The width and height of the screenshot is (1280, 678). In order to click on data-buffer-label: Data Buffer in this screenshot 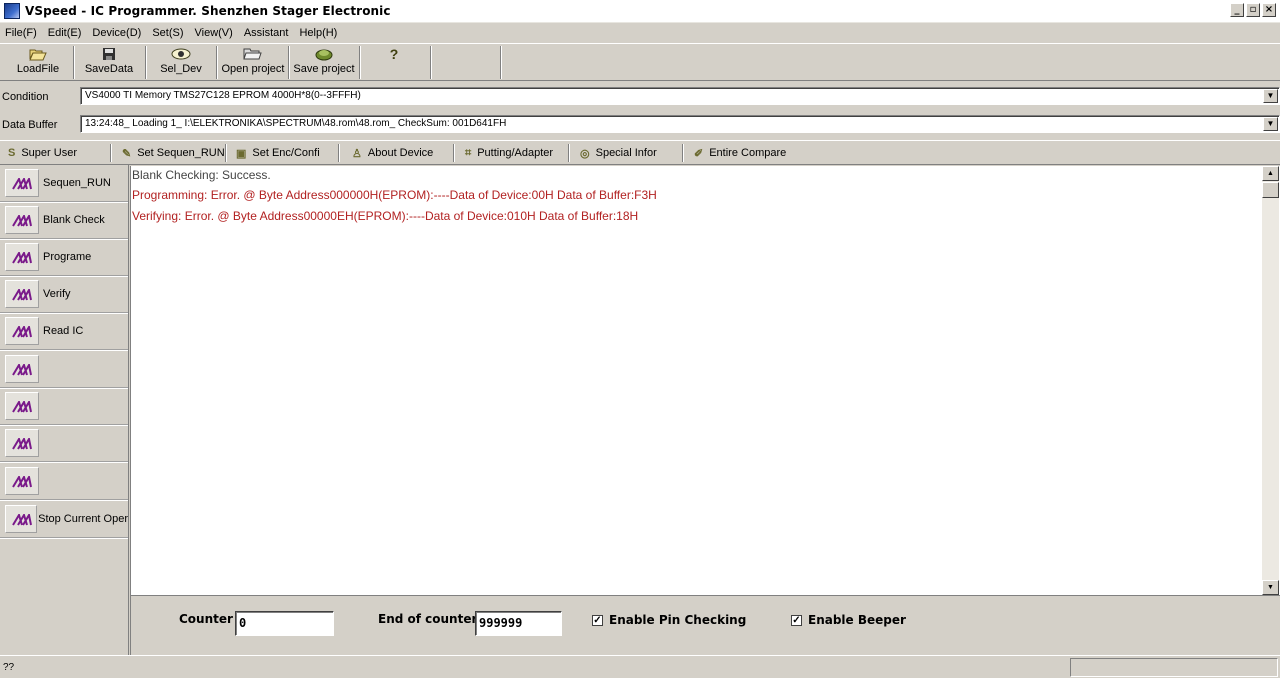, I will do `click(30, 125)`.